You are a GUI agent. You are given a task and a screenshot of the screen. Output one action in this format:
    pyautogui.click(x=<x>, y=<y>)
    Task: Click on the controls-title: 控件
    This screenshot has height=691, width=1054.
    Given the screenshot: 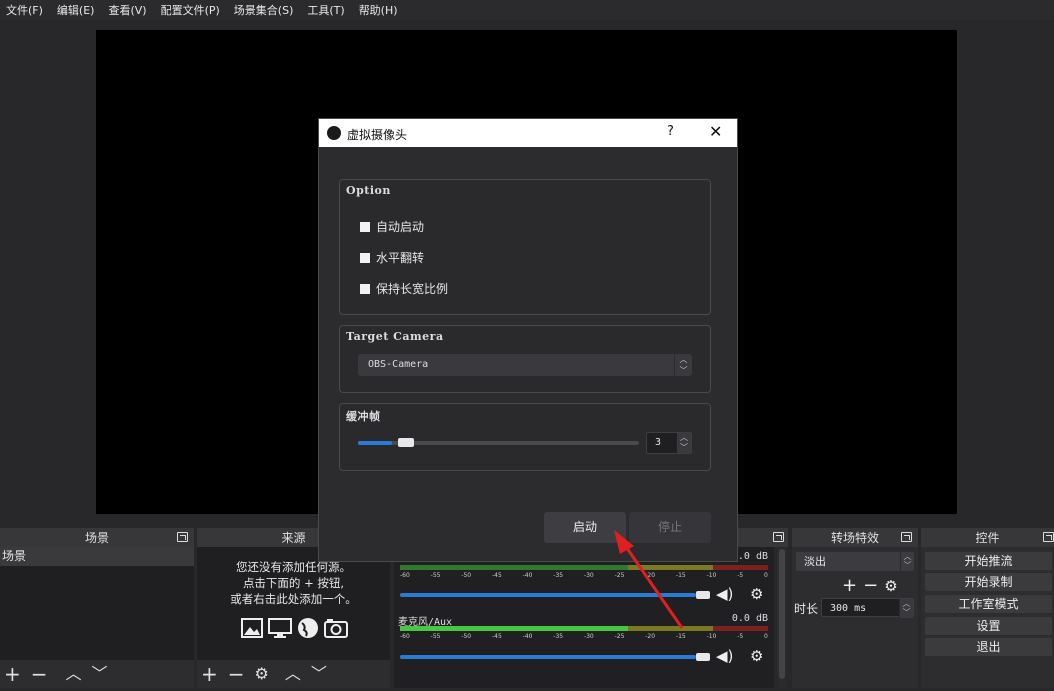 What is the action you would take?
    pyautogui.click(x=987, y=538)
    